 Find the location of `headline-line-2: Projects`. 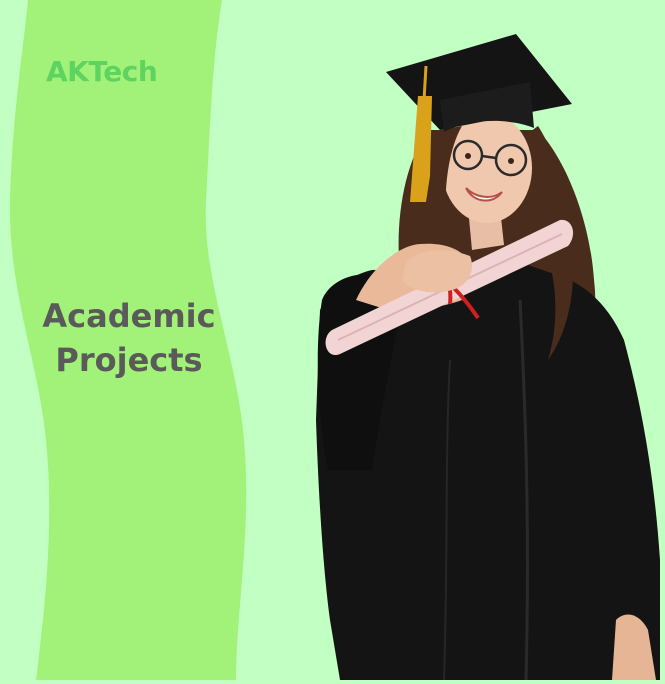

headline-line-2: Projects is located at coordinates (129, 360).